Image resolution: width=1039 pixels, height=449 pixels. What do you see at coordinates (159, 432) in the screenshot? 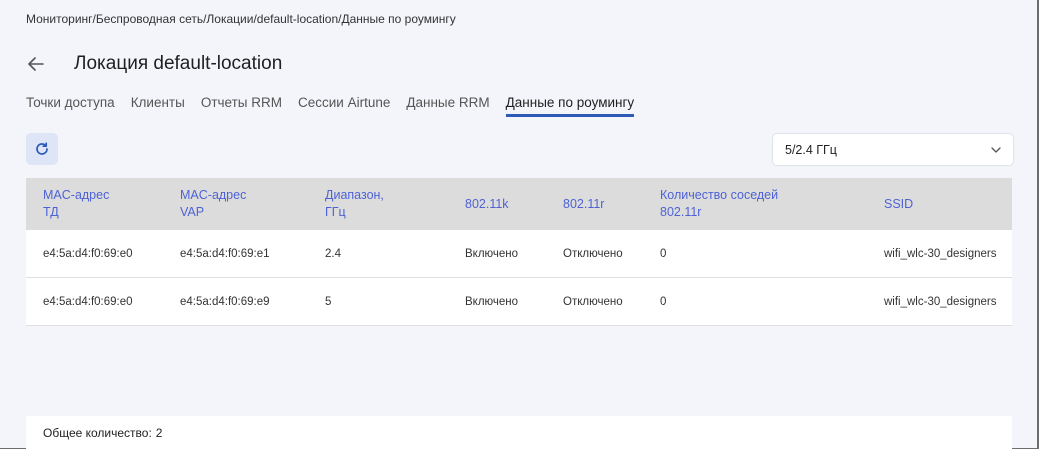
I see `total-count-value: 2` at bounding box center [159, 432].